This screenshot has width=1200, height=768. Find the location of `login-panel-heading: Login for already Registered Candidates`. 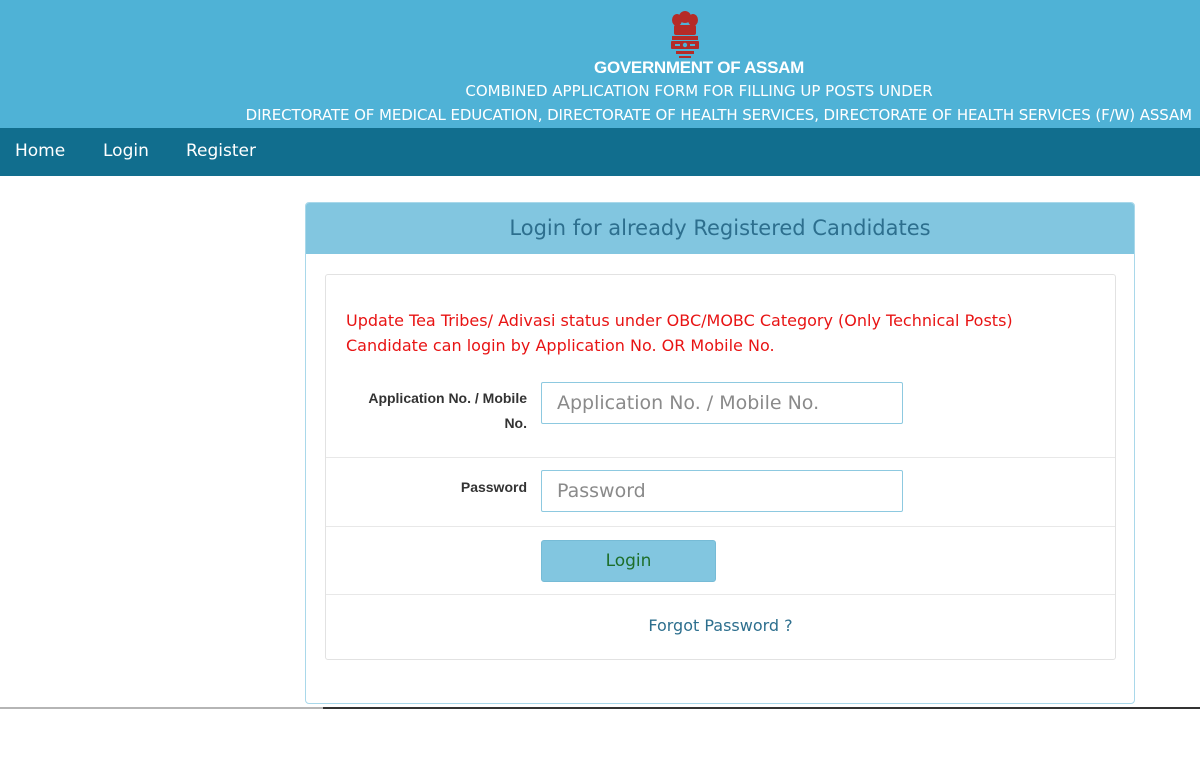

login-panel-heading: Login for already Registered Candidates is located at coordinates (720, 228).